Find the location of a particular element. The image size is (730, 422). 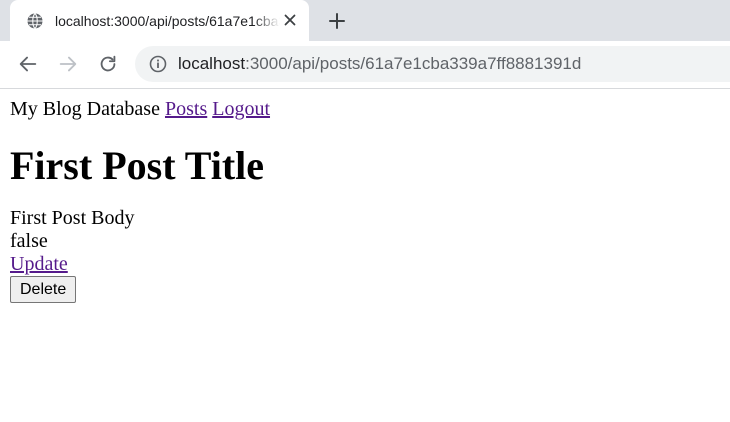

reload-icon is located at coordinates (108, 64).